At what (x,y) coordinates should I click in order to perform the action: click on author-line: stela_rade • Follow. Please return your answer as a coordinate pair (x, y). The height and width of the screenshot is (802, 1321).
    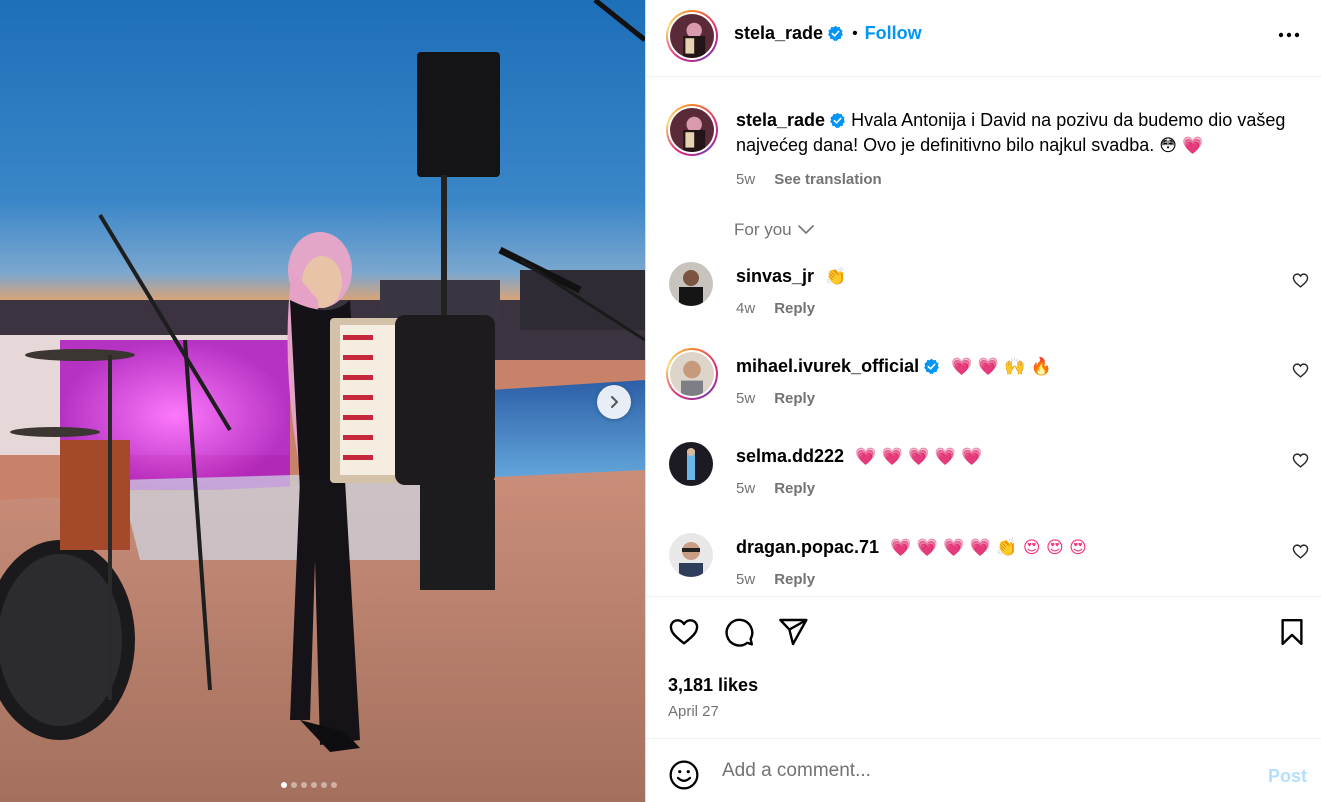
    Looking at the image, I should click on (828, 33).